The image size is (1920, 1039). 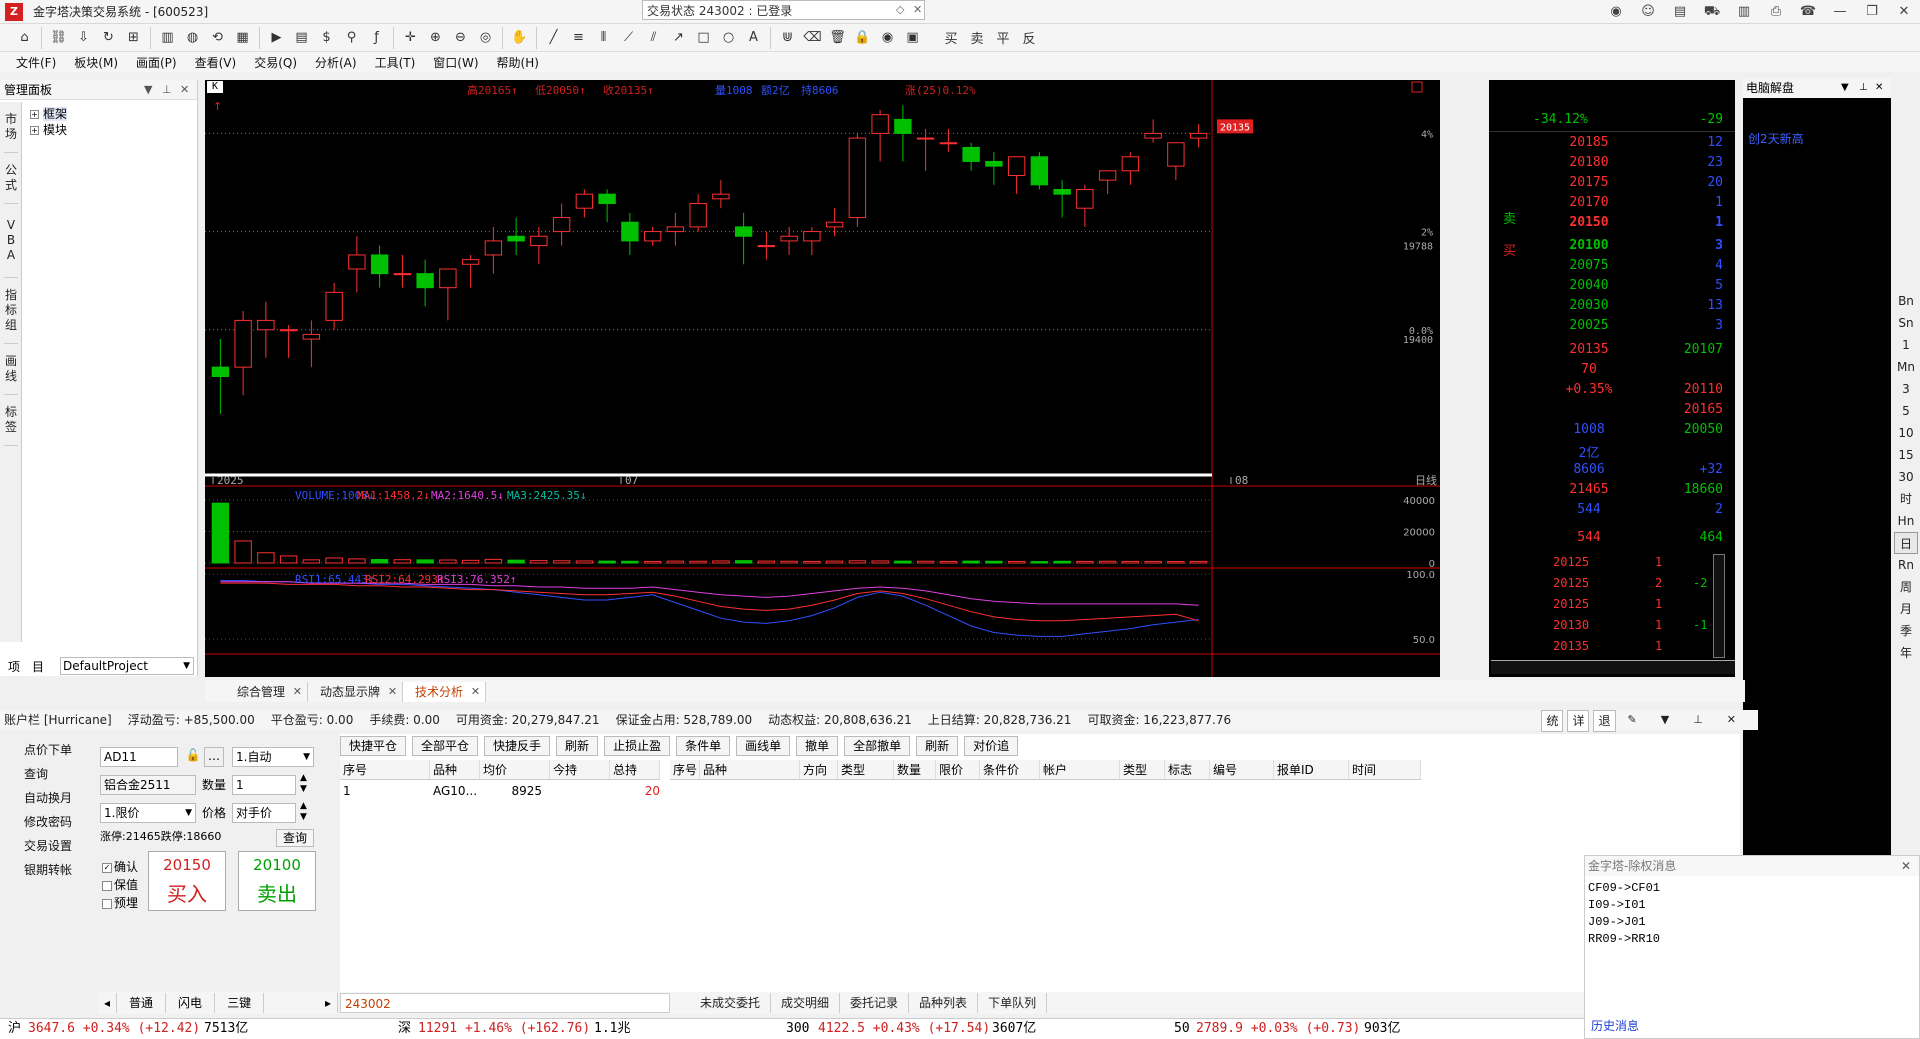 What do you see at coordinates (603, 38) in the screenshot?
I see `vline-tool-icon: ⦀` at bounding box center [603, 38].